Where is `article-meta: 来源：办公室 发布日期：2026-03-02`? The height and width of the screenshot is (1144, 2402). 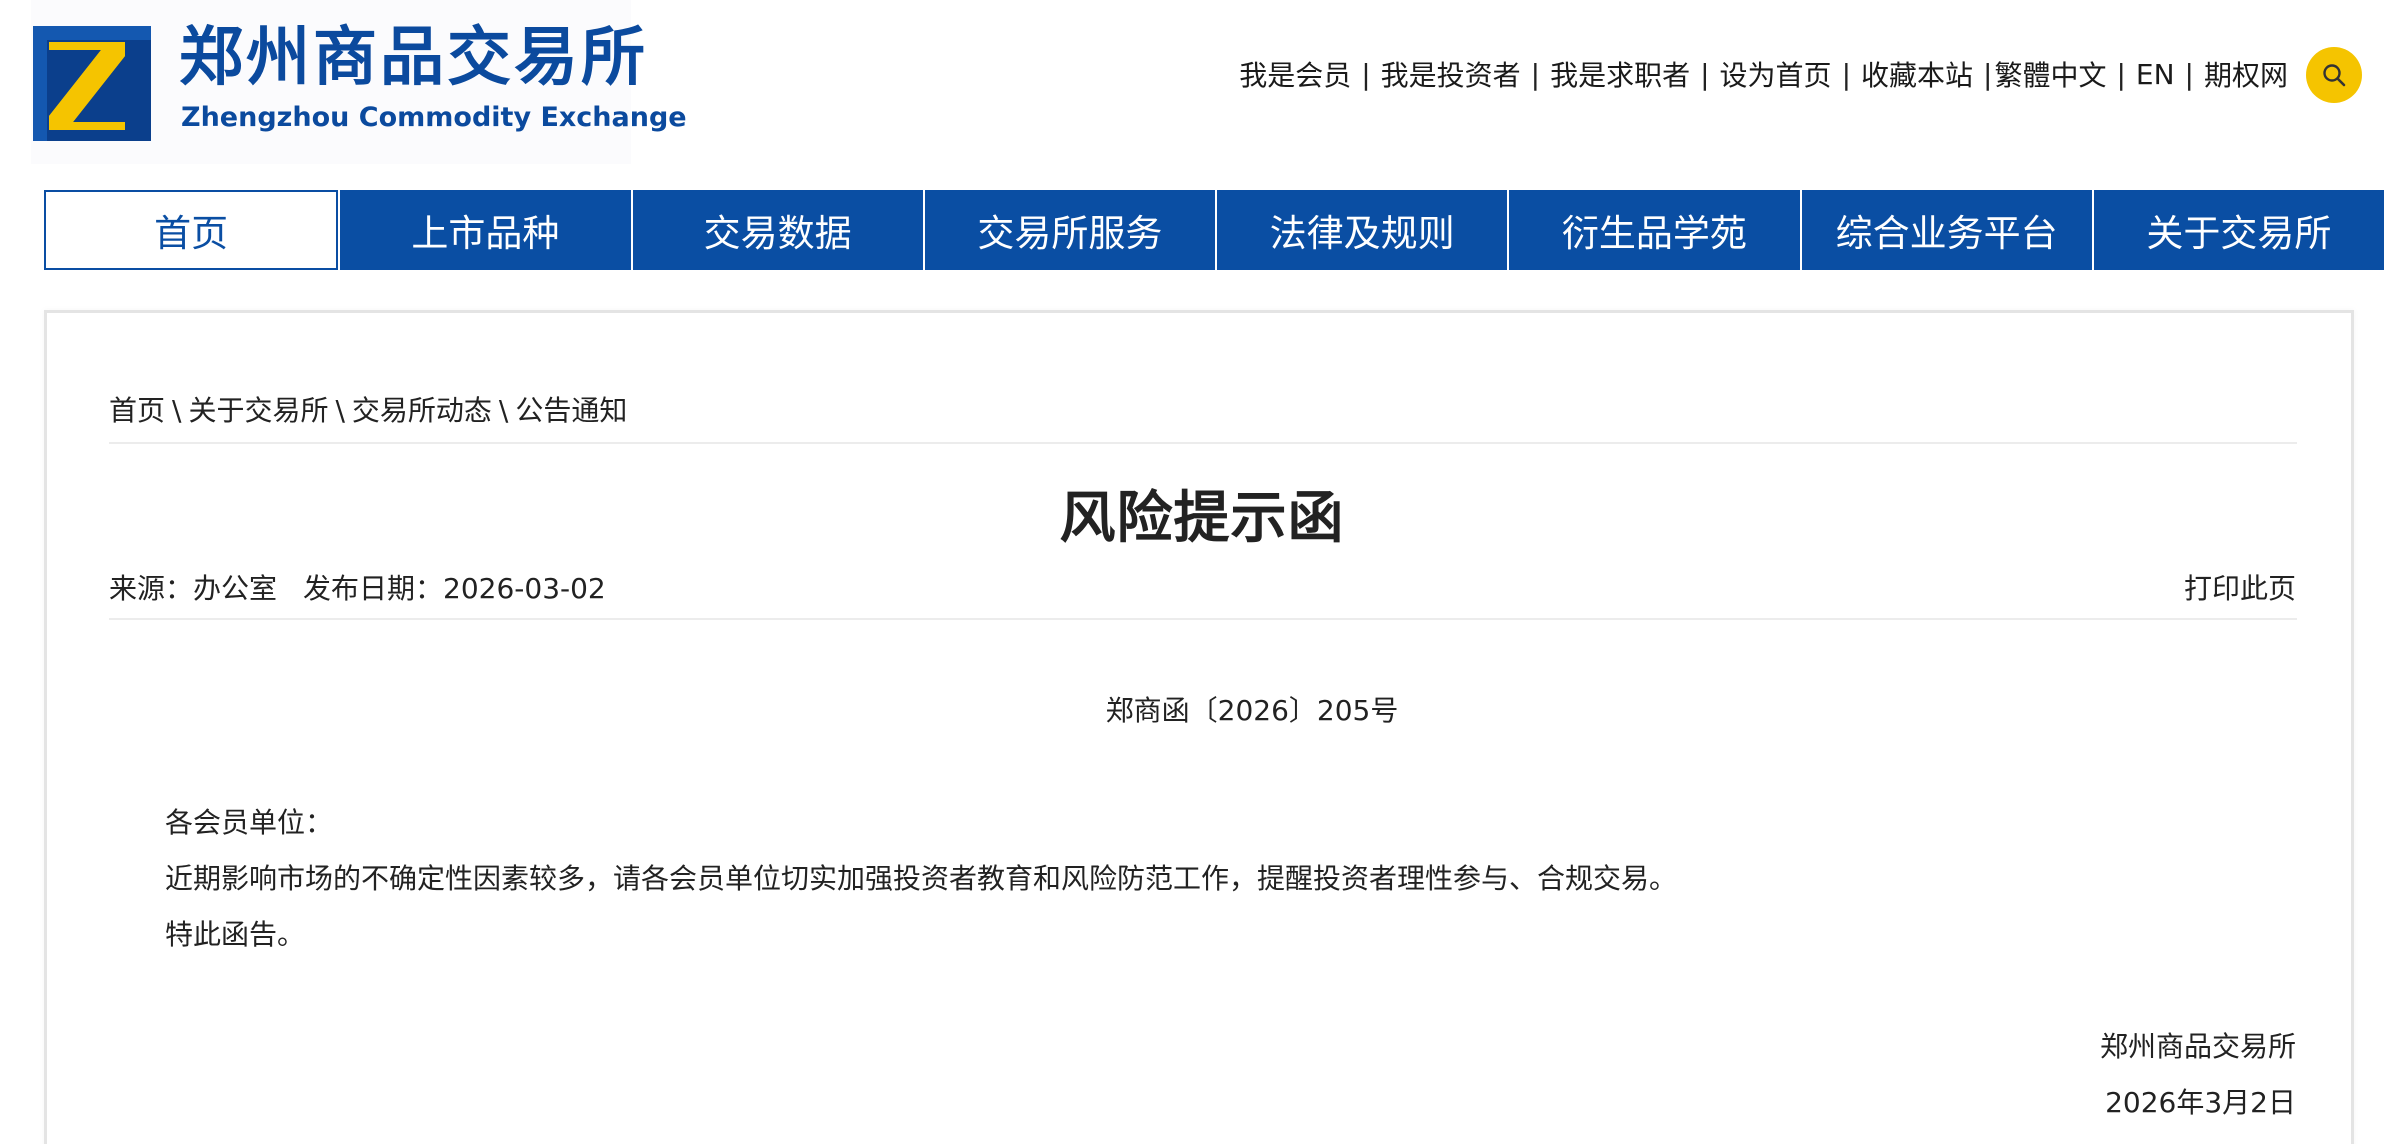 article-meta: 来源：办公室 发布日期：2026-03-02 is located at coordinates (357, 587).